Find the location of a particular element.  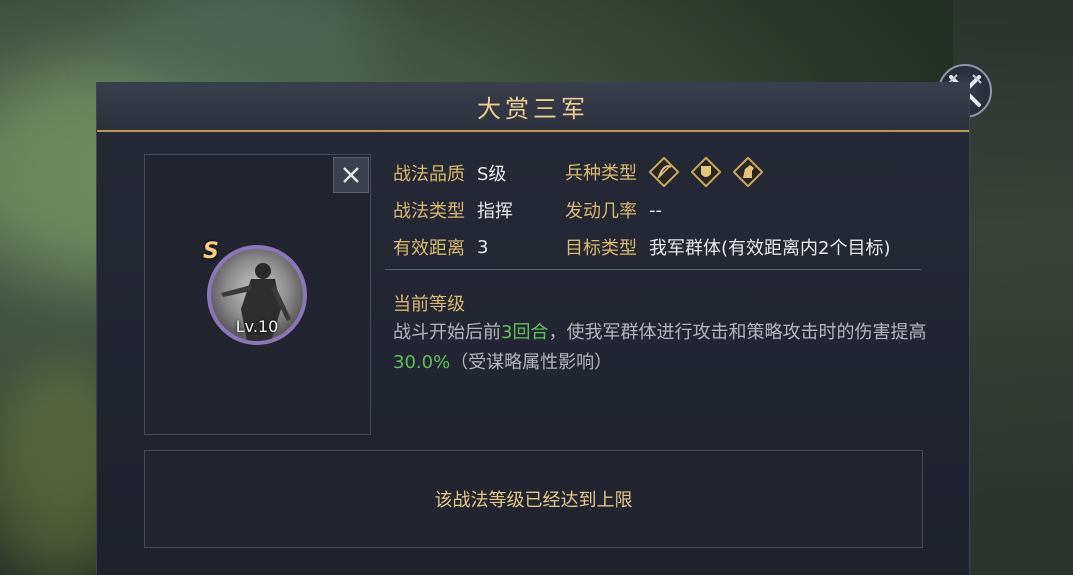

range-label: 有效距离 is located at coordinates (429, 248).